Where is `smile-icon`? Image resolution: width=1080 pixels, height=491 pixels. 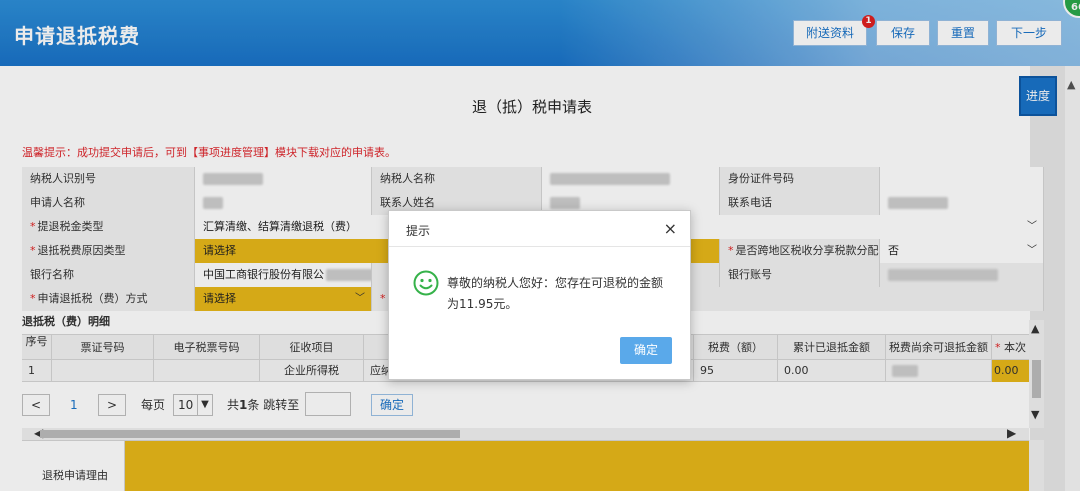
smile-icon is located at coordinates (426, 283).